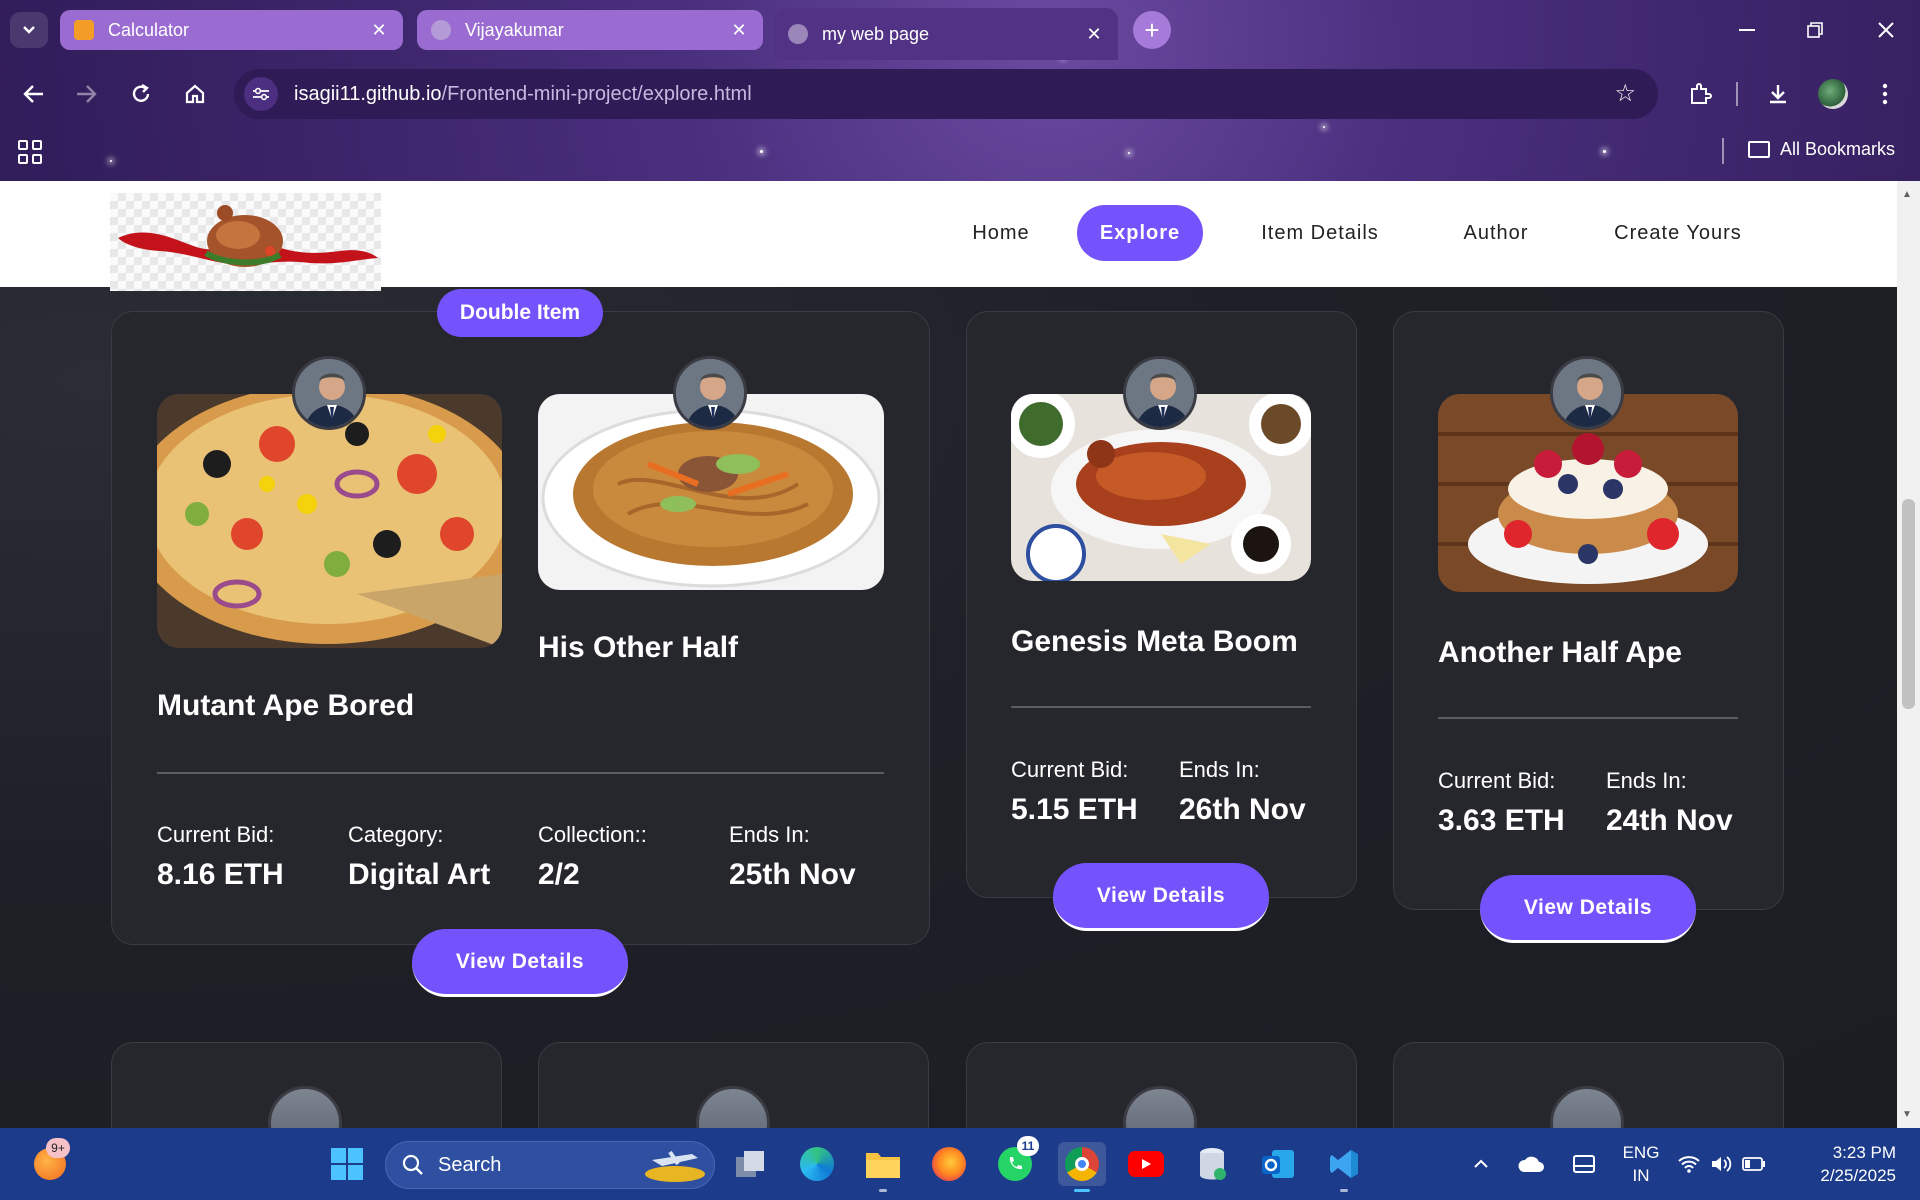  I want to click on more-vert-icon, so click(1885, 94).